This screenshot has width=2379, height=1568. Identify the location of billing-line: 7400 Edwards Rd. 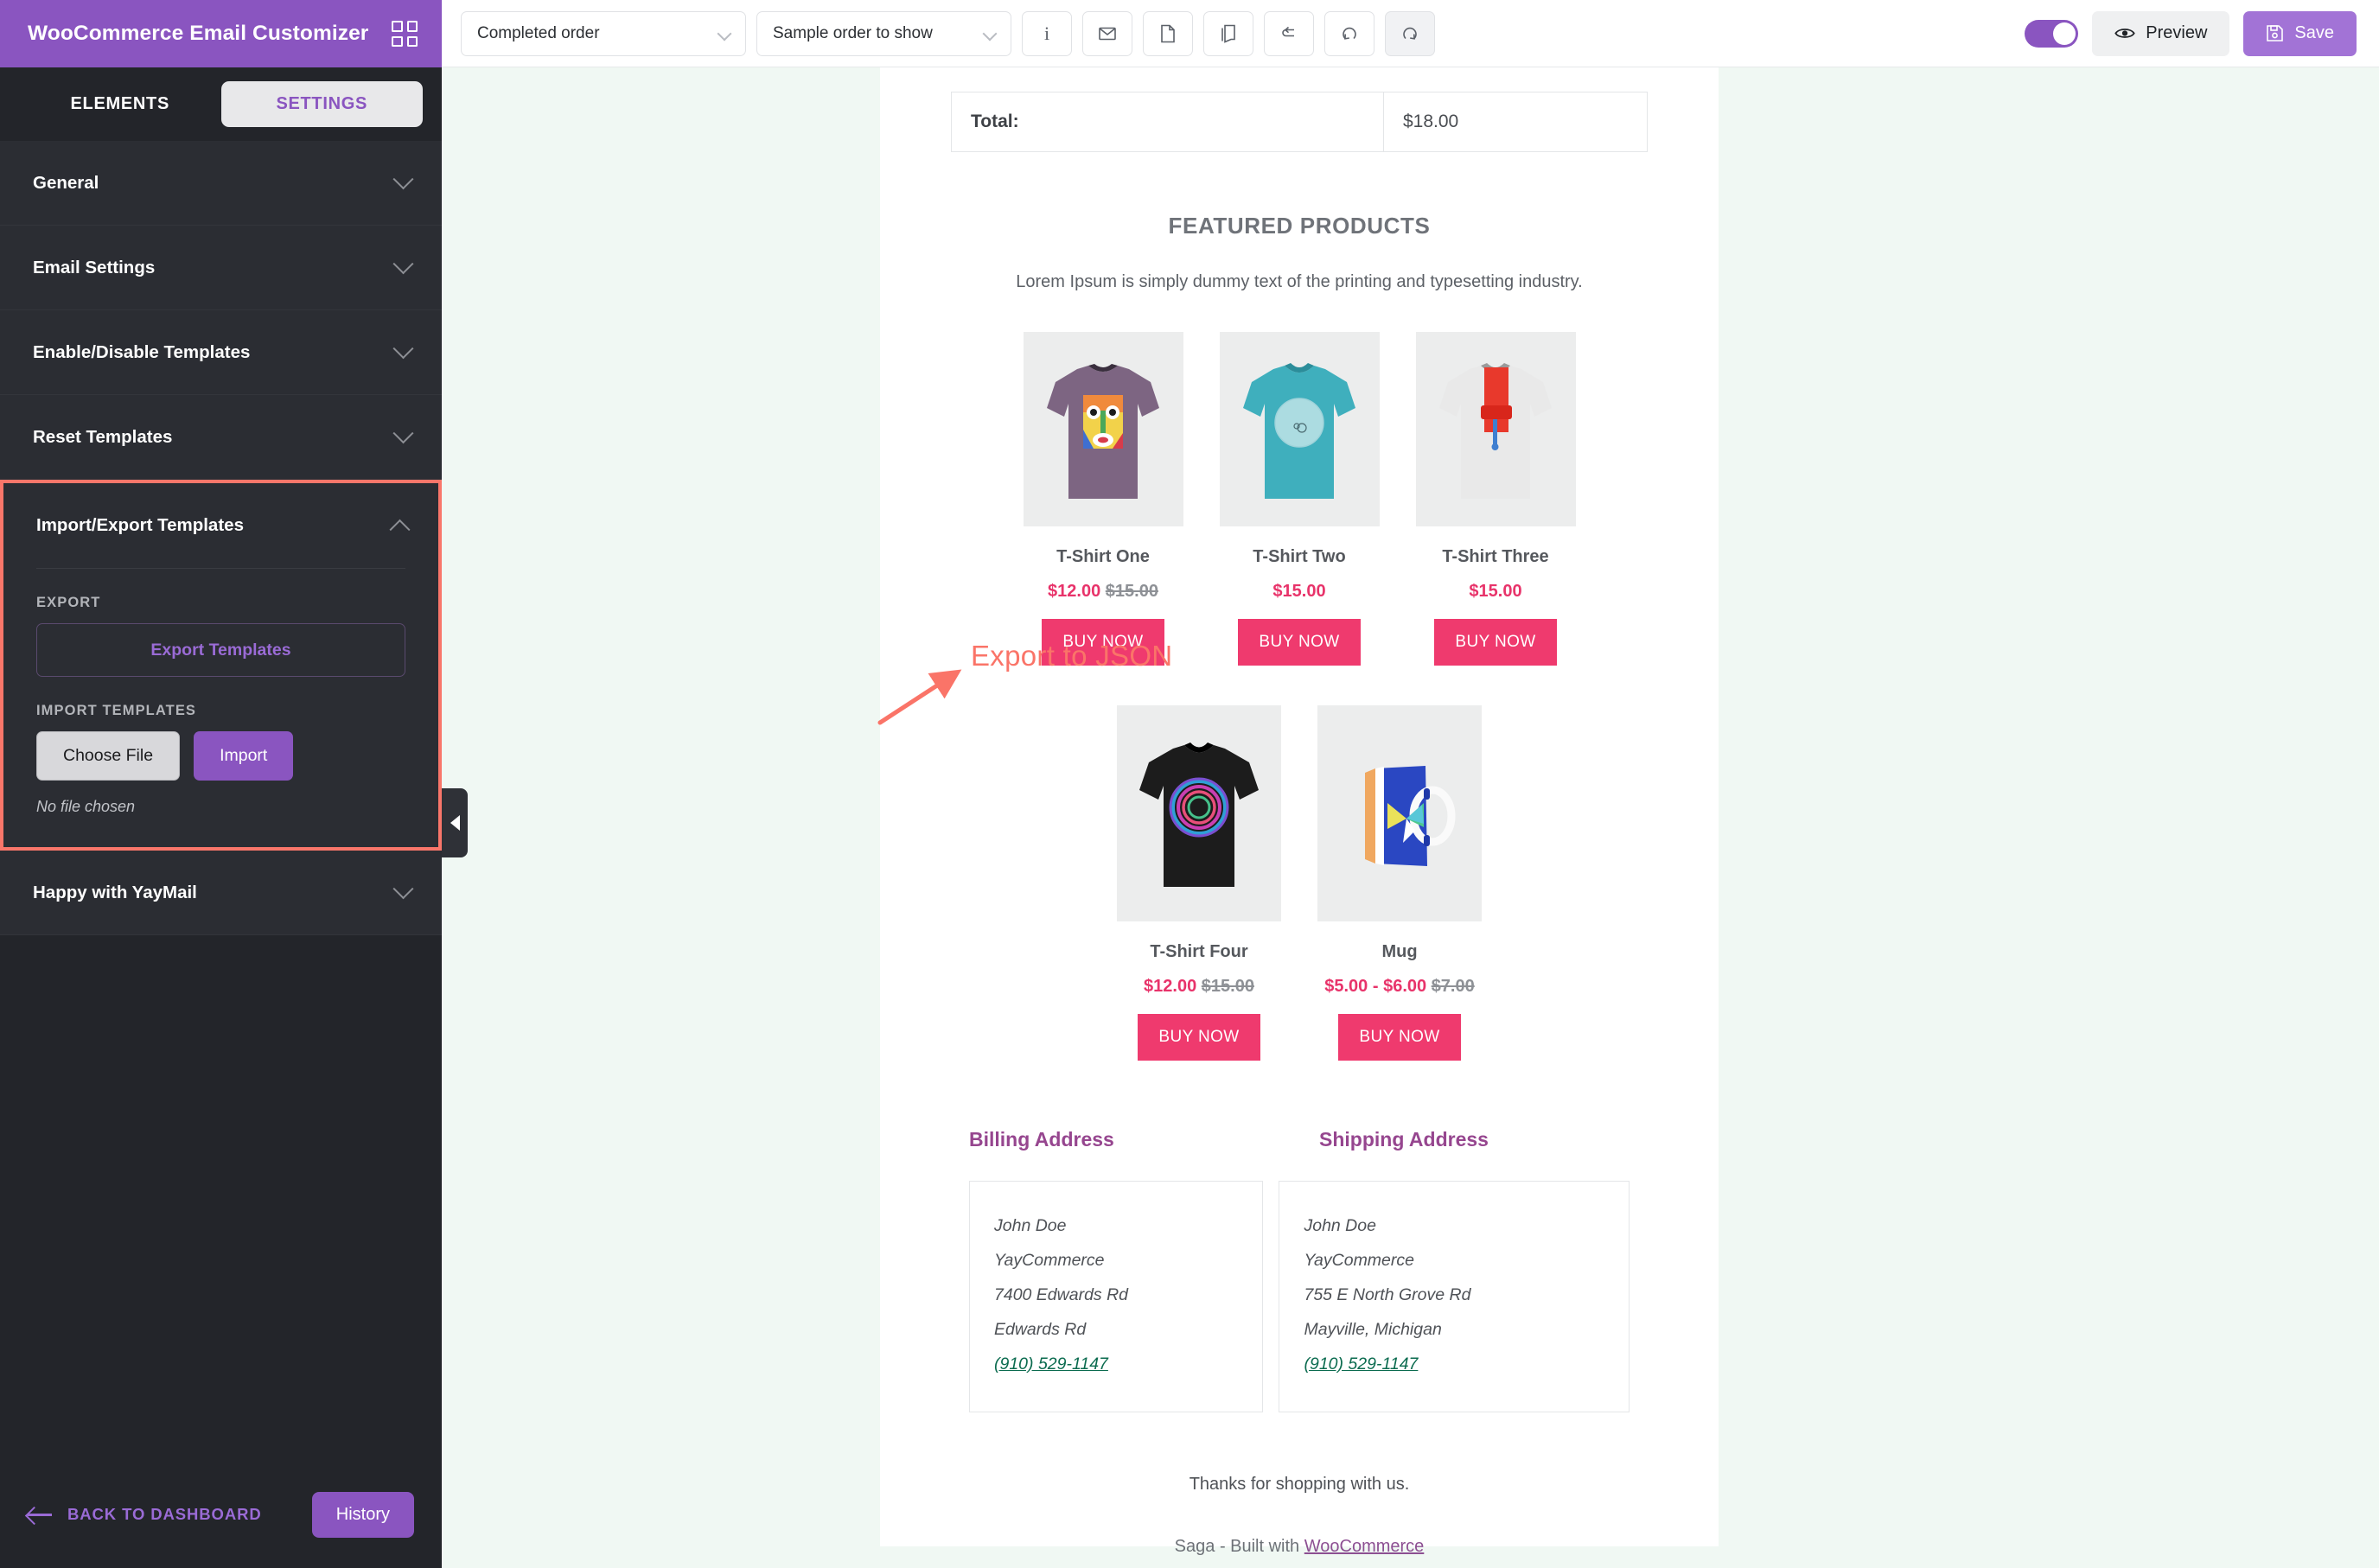
(1061, 1294).